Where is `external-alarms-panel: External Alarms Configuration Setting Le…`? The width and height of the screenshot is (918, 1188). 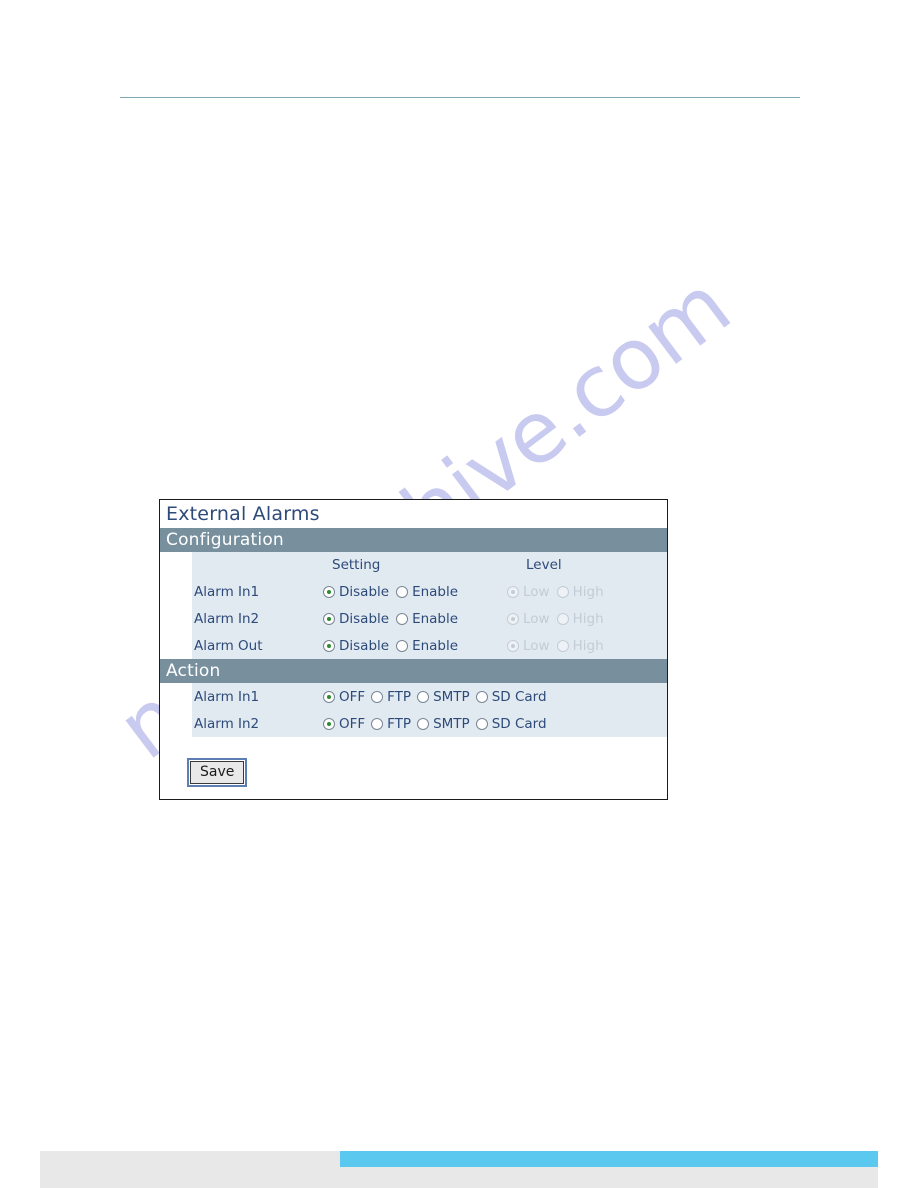 external-alarms-panel: External Alarms Configuration Setting Le… is located at coordinates (413, 649).